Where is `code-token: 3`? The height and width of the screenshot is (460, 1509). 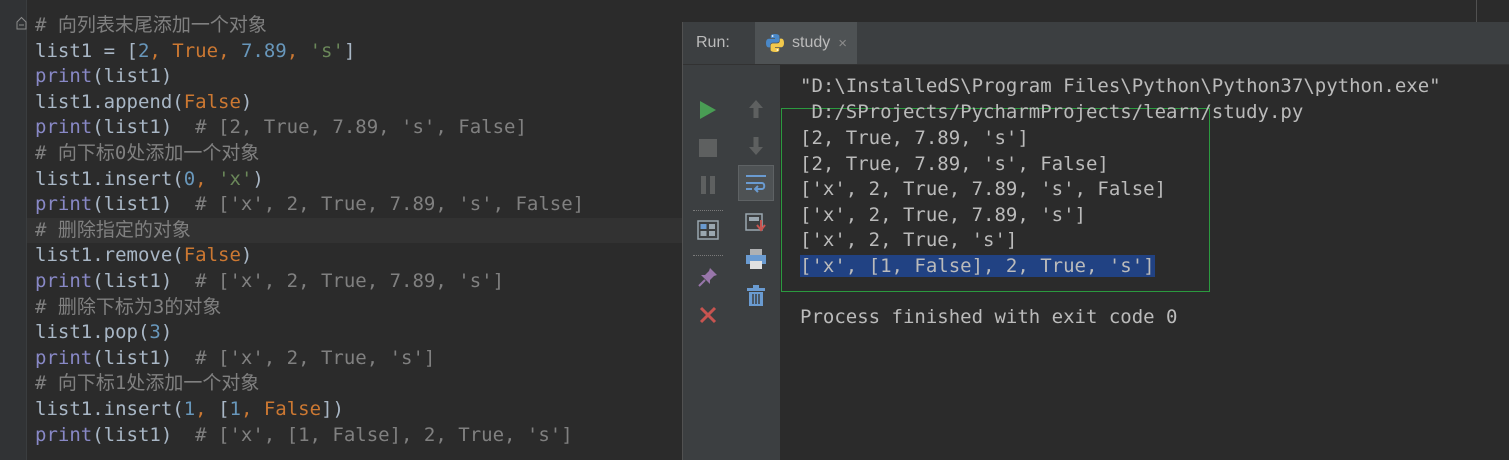
code-token: 3 is located at coordinates (155, 332).